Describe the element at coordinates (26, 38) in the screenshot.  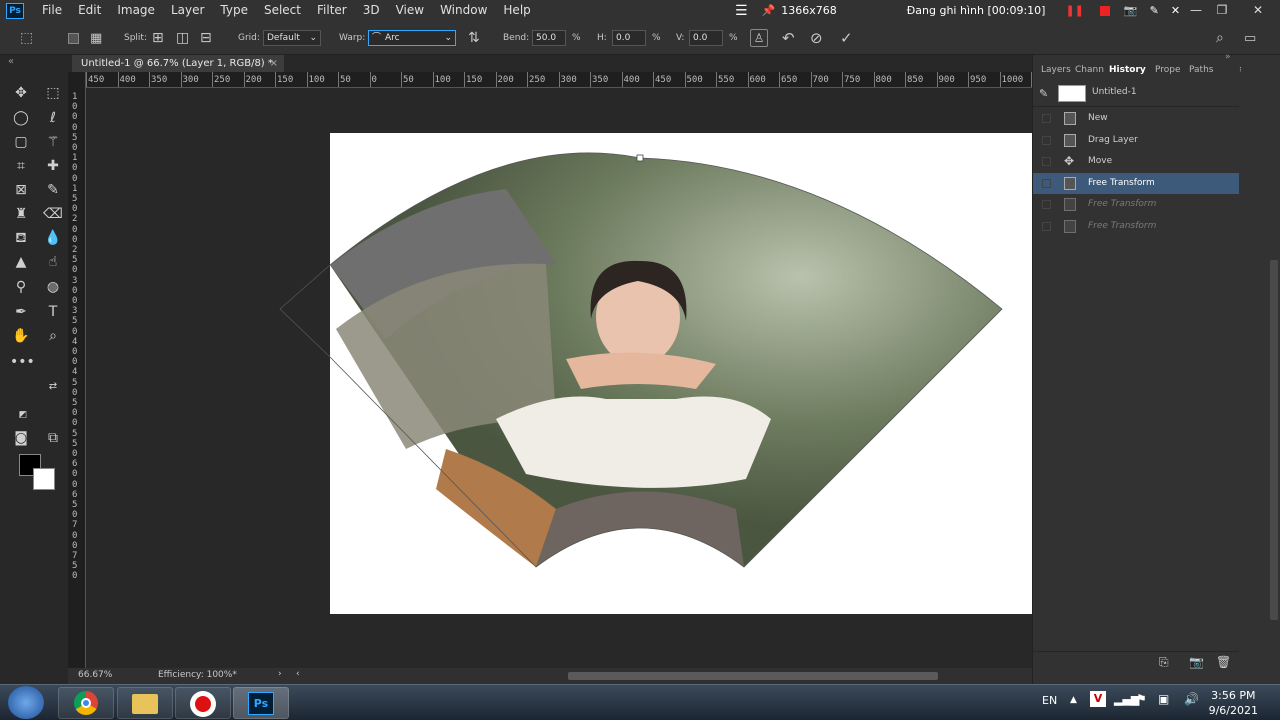
I see `transform-tool-icon: ⬚` at that location.